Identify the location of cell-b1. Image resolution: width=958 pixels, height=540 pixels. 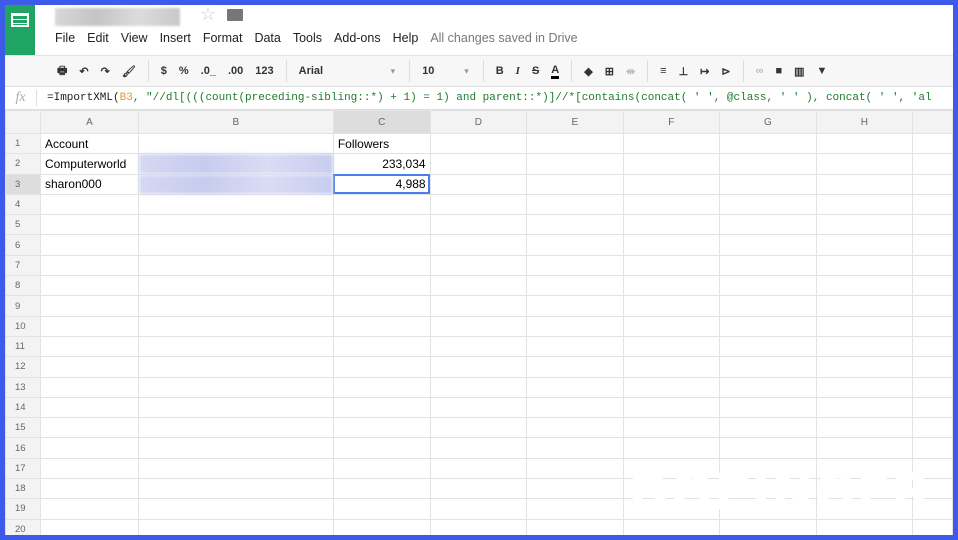
(235, 143).